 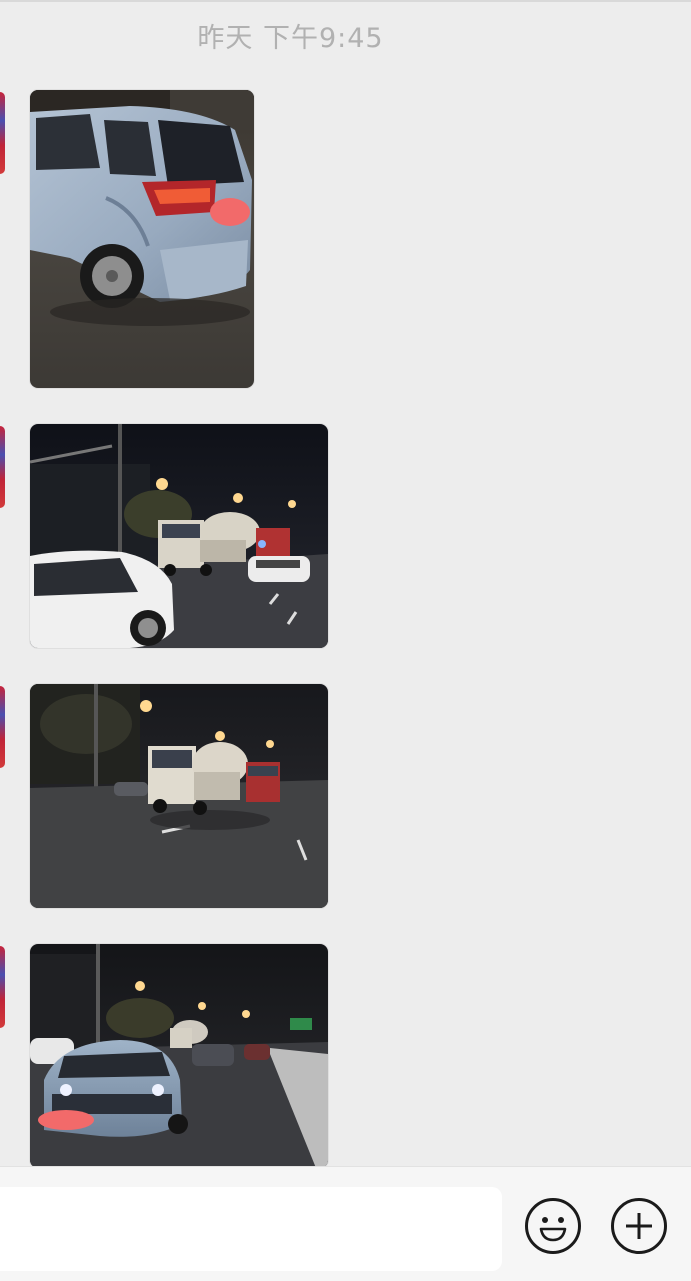 I want to click on emoji-smile-icon, so click(x=553, y=1229).